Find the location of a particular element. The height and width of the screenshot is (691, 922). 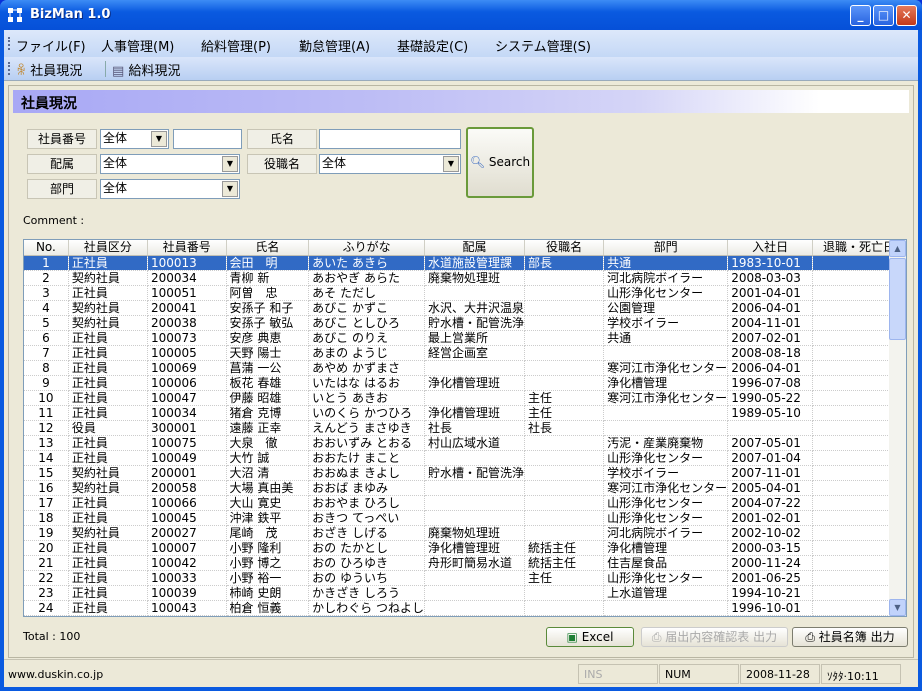

menu-hr: 人事管理(M) is located at coordinates (137, 45).